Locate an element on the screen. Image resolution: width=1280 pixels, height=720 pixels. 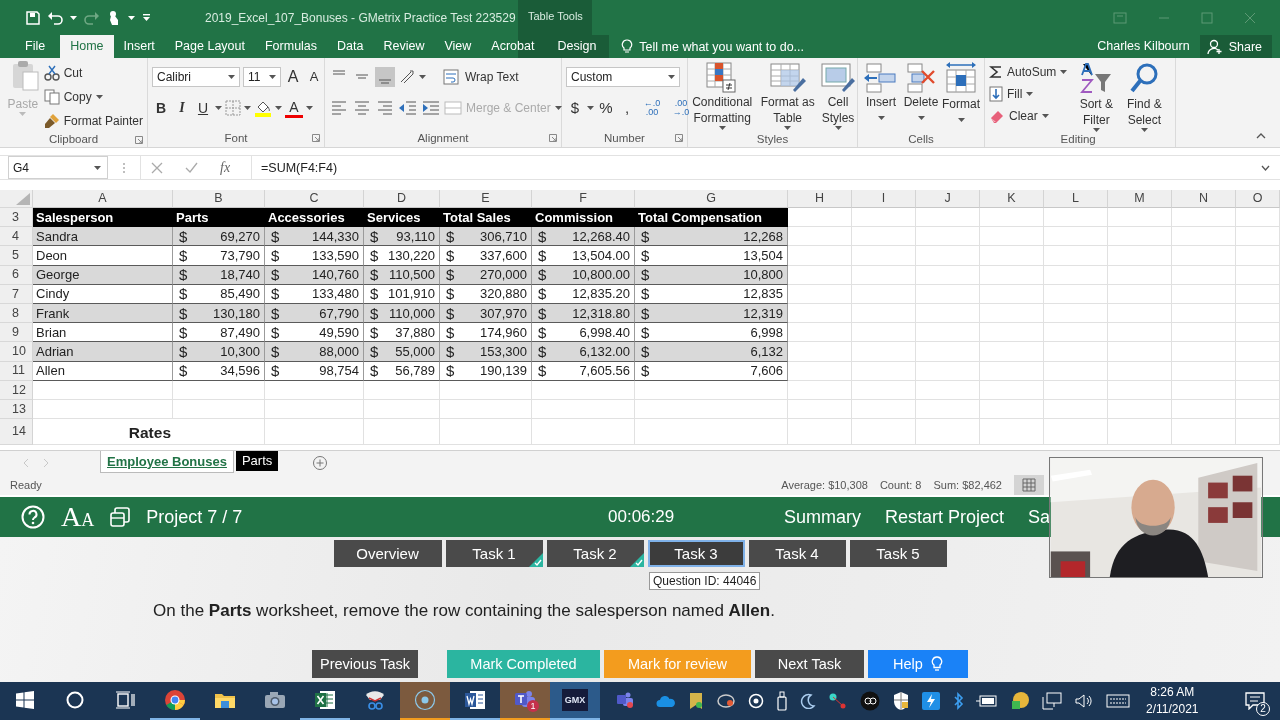
ribbon-button: Find & Select is located at coordinates (1144, 95).